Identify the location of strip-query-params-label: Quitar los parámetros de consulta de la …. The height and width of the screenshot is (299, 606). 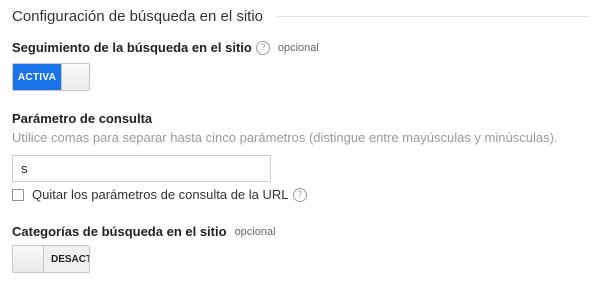
(160, 194).